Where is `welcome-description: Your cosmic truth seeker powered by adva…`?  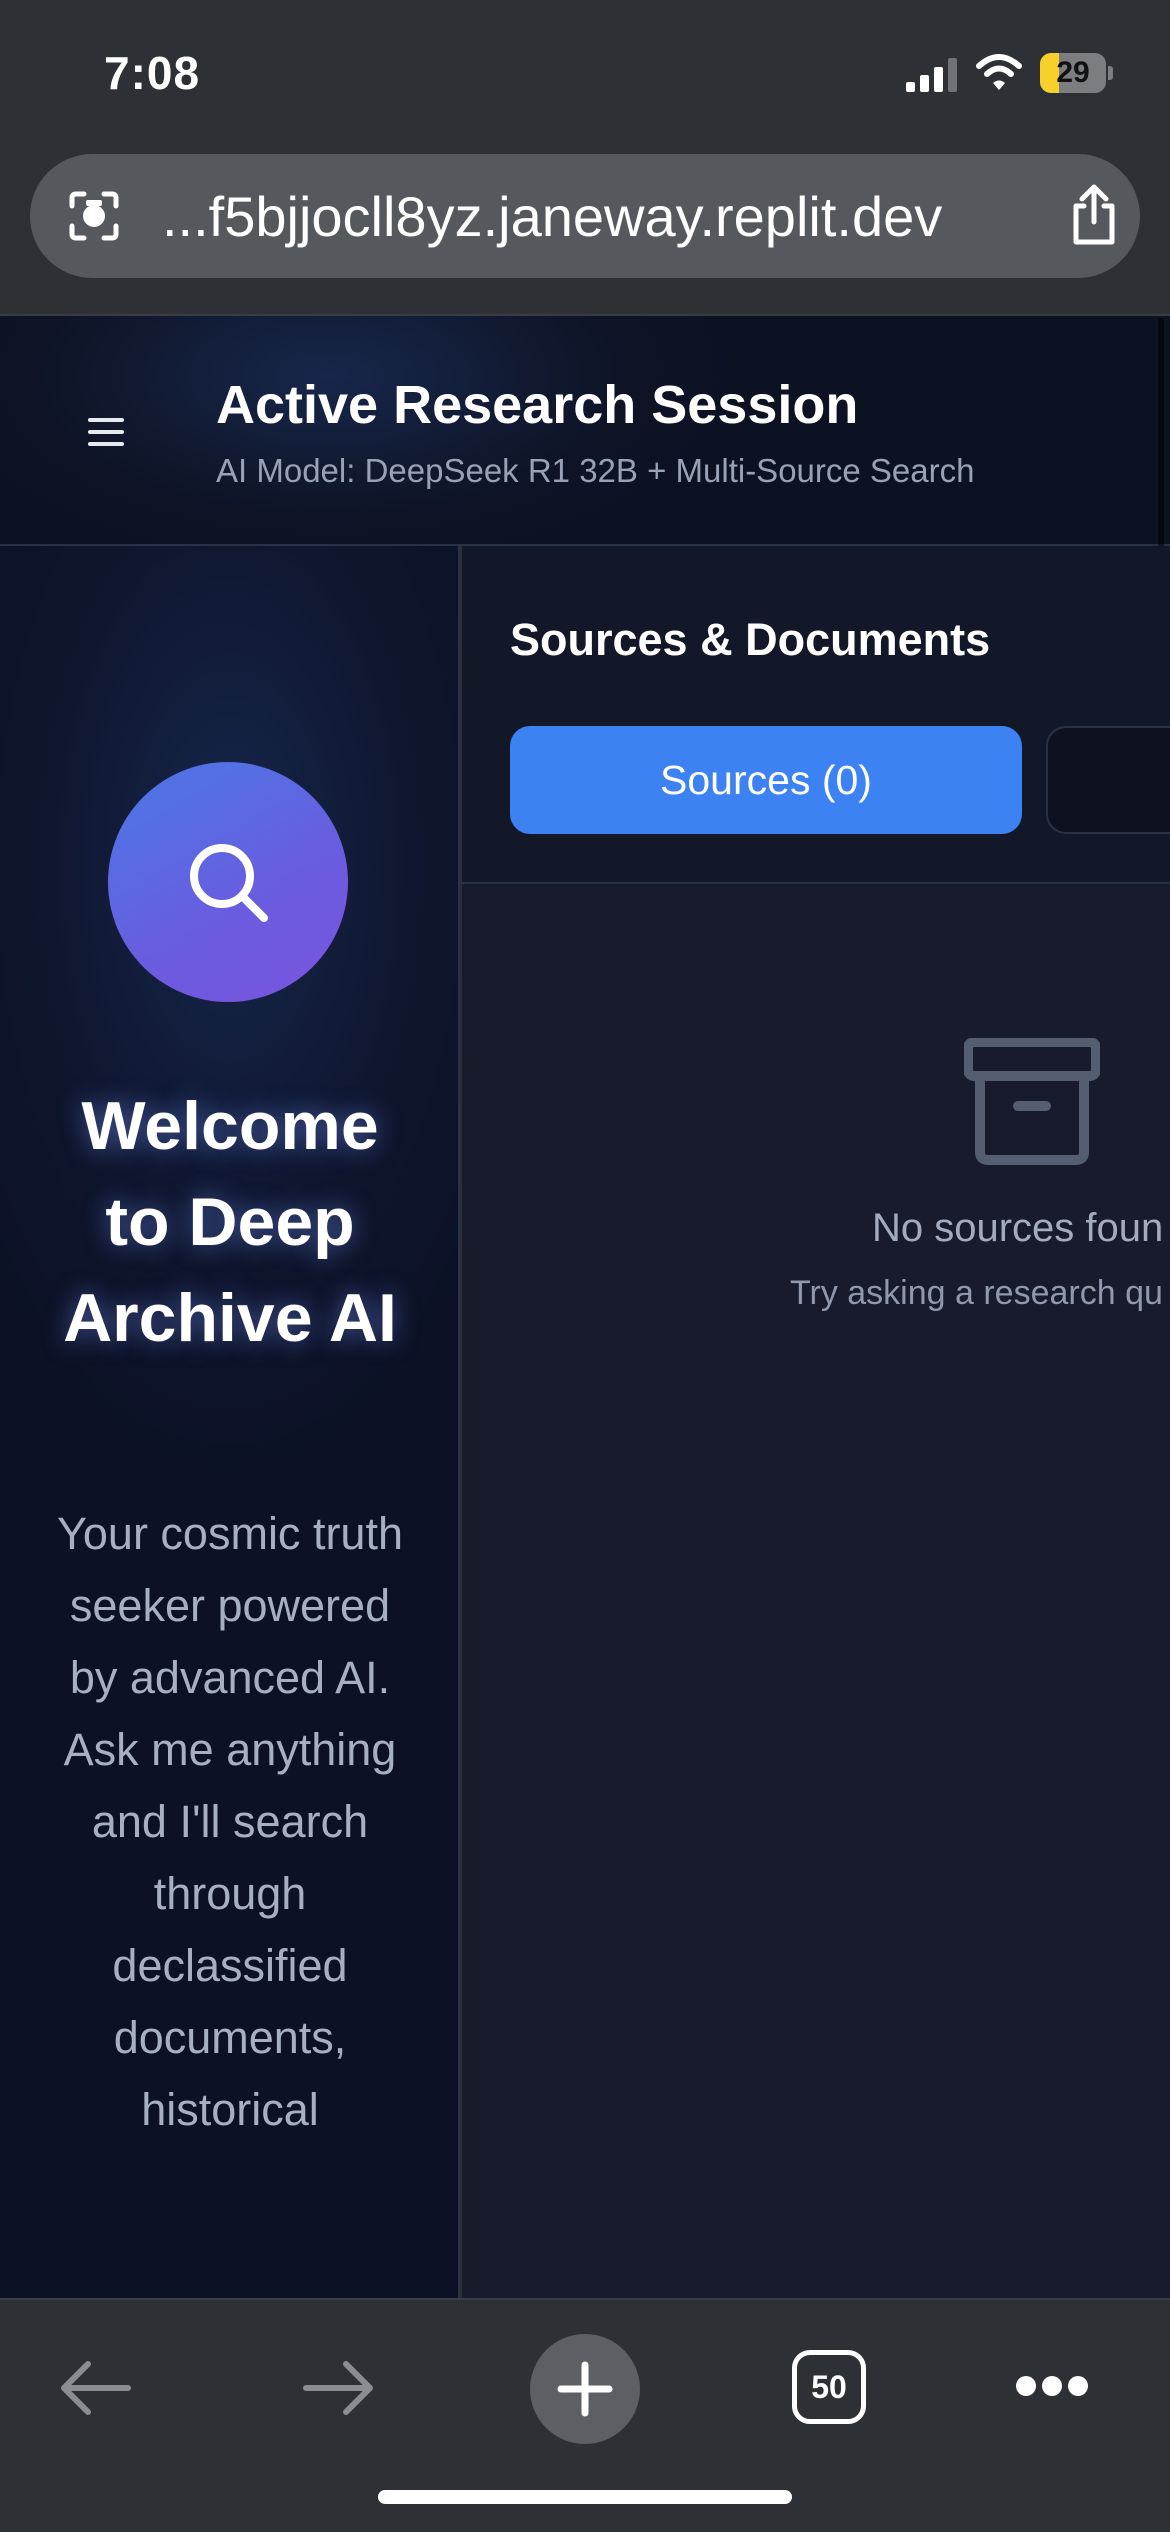 welcome-description: Your cosmic truth seeker powered by adva… is located at coordinates (230, 1821).